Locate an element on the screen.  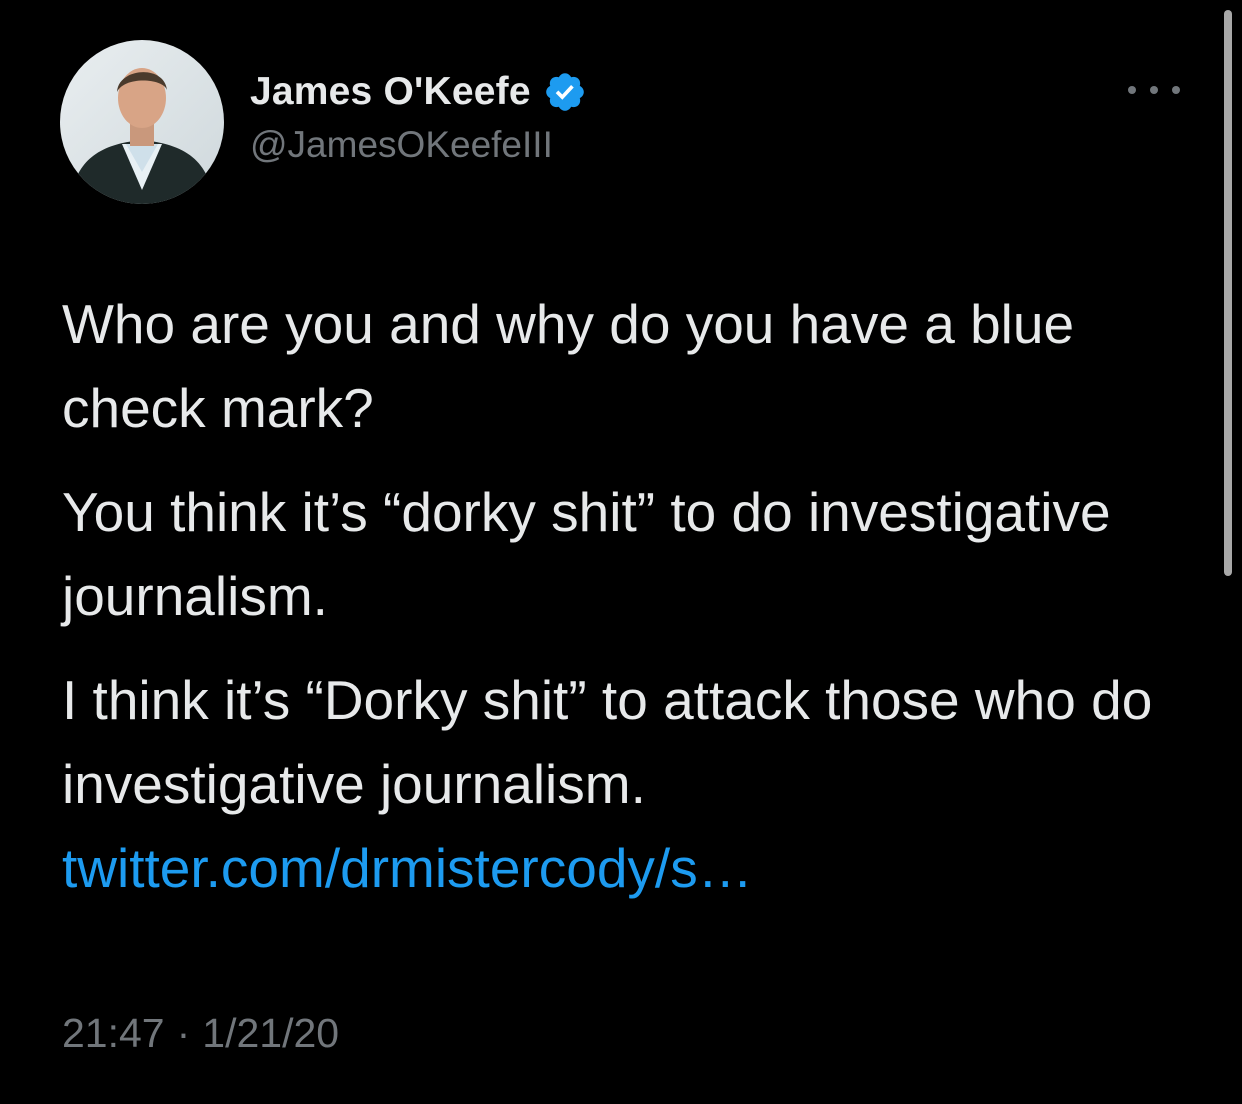
author-name-row: James O'Keefe is located at coordinates (418, 92).